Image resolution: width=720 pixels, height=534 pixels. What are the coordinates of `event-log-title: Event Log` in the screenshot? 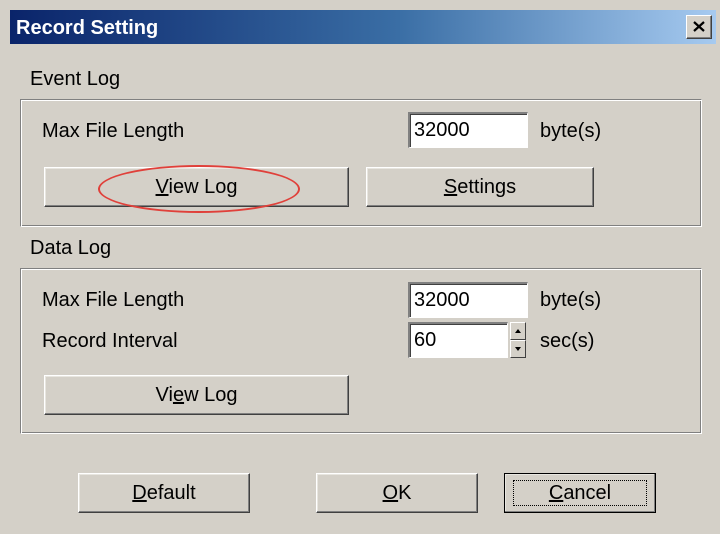 It's located at (75, 79).